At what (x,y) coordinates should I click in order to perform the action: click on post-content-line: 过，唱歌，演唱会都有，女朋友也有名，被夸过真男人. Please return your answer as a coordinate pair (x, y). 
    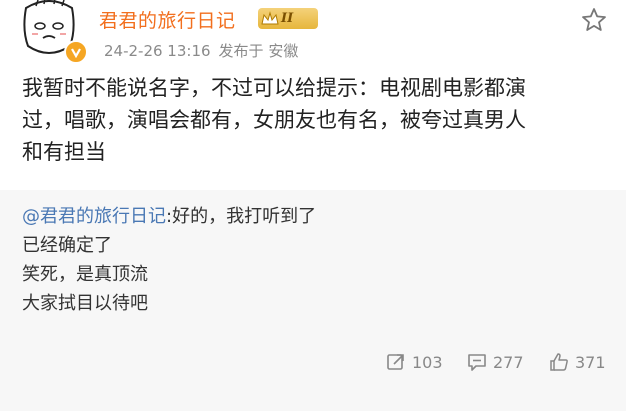
    Looking at the image, I should click on (274, 120).